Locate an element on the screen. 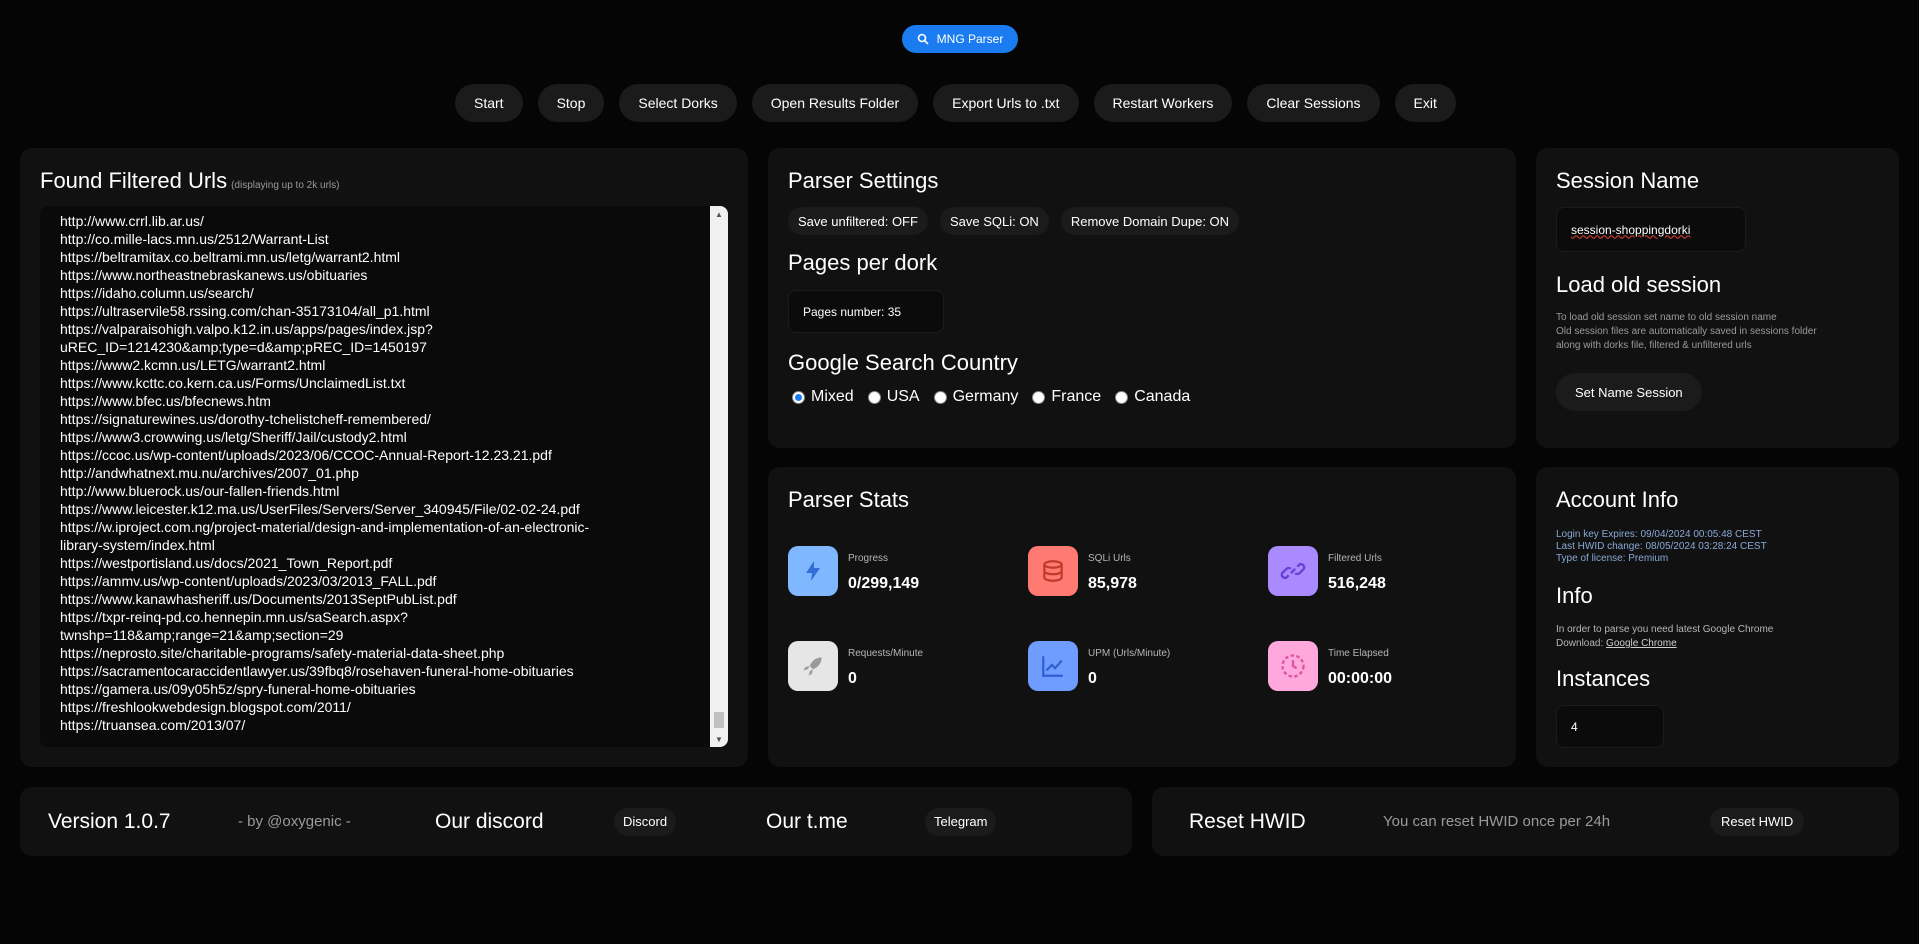  radio-france-label: France is located at coordinates (1076, 397).